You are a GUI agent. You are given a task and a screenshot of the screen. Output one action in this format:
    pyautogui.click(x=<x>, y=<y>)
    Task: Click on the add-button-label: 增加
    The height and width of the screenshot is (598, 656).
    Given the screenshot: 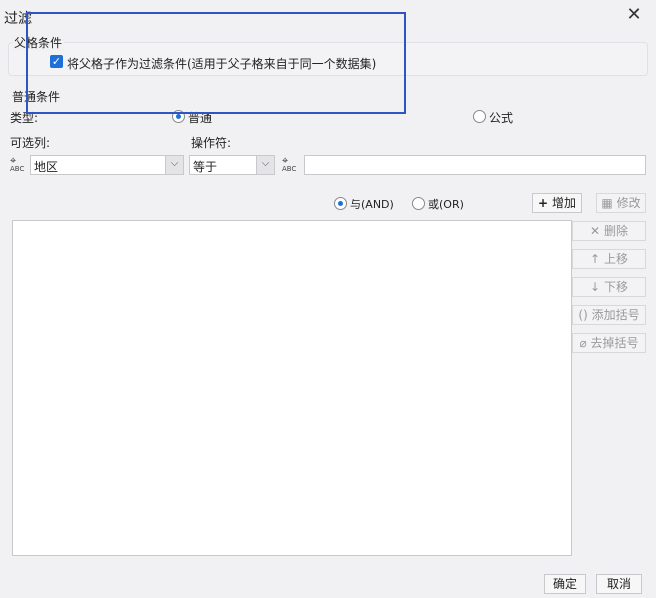 What is the action you would take?
    pyautogui.click(x=563, y=203)
    